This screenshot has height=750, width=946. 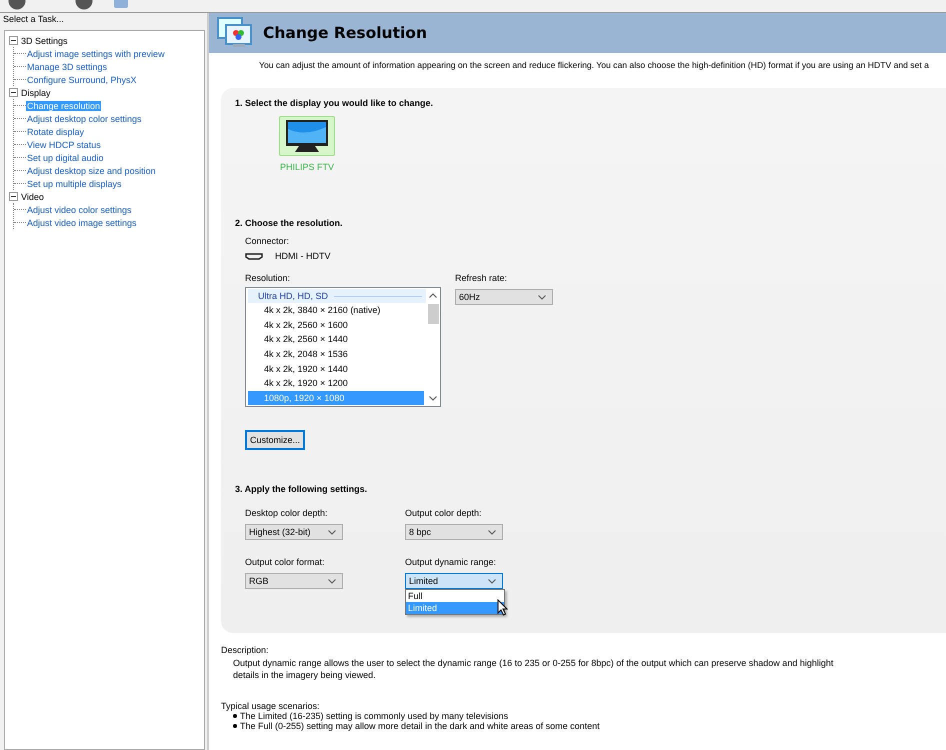 I want to click on setting-label: Desktop color depth:, so click(x=287, y=513).